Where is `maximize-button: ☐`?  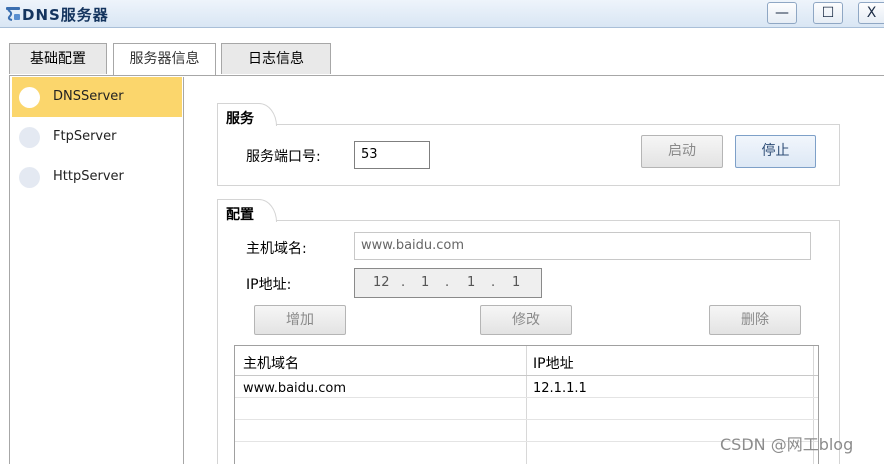 maximize-button: ☐ is located at coordinates (828, 13).